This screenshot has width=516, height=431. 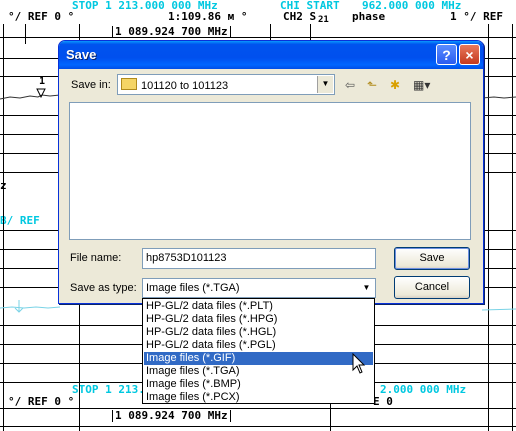 What do you see at coordinates (96, 258) in the screenshot?
I see `file-name-label: File name:` at bounding box center [96, 258].